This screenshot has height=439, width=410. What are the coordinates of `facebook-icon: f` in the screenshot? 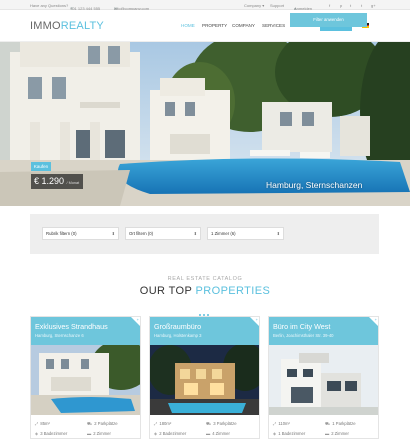 It's located at (329, 5).